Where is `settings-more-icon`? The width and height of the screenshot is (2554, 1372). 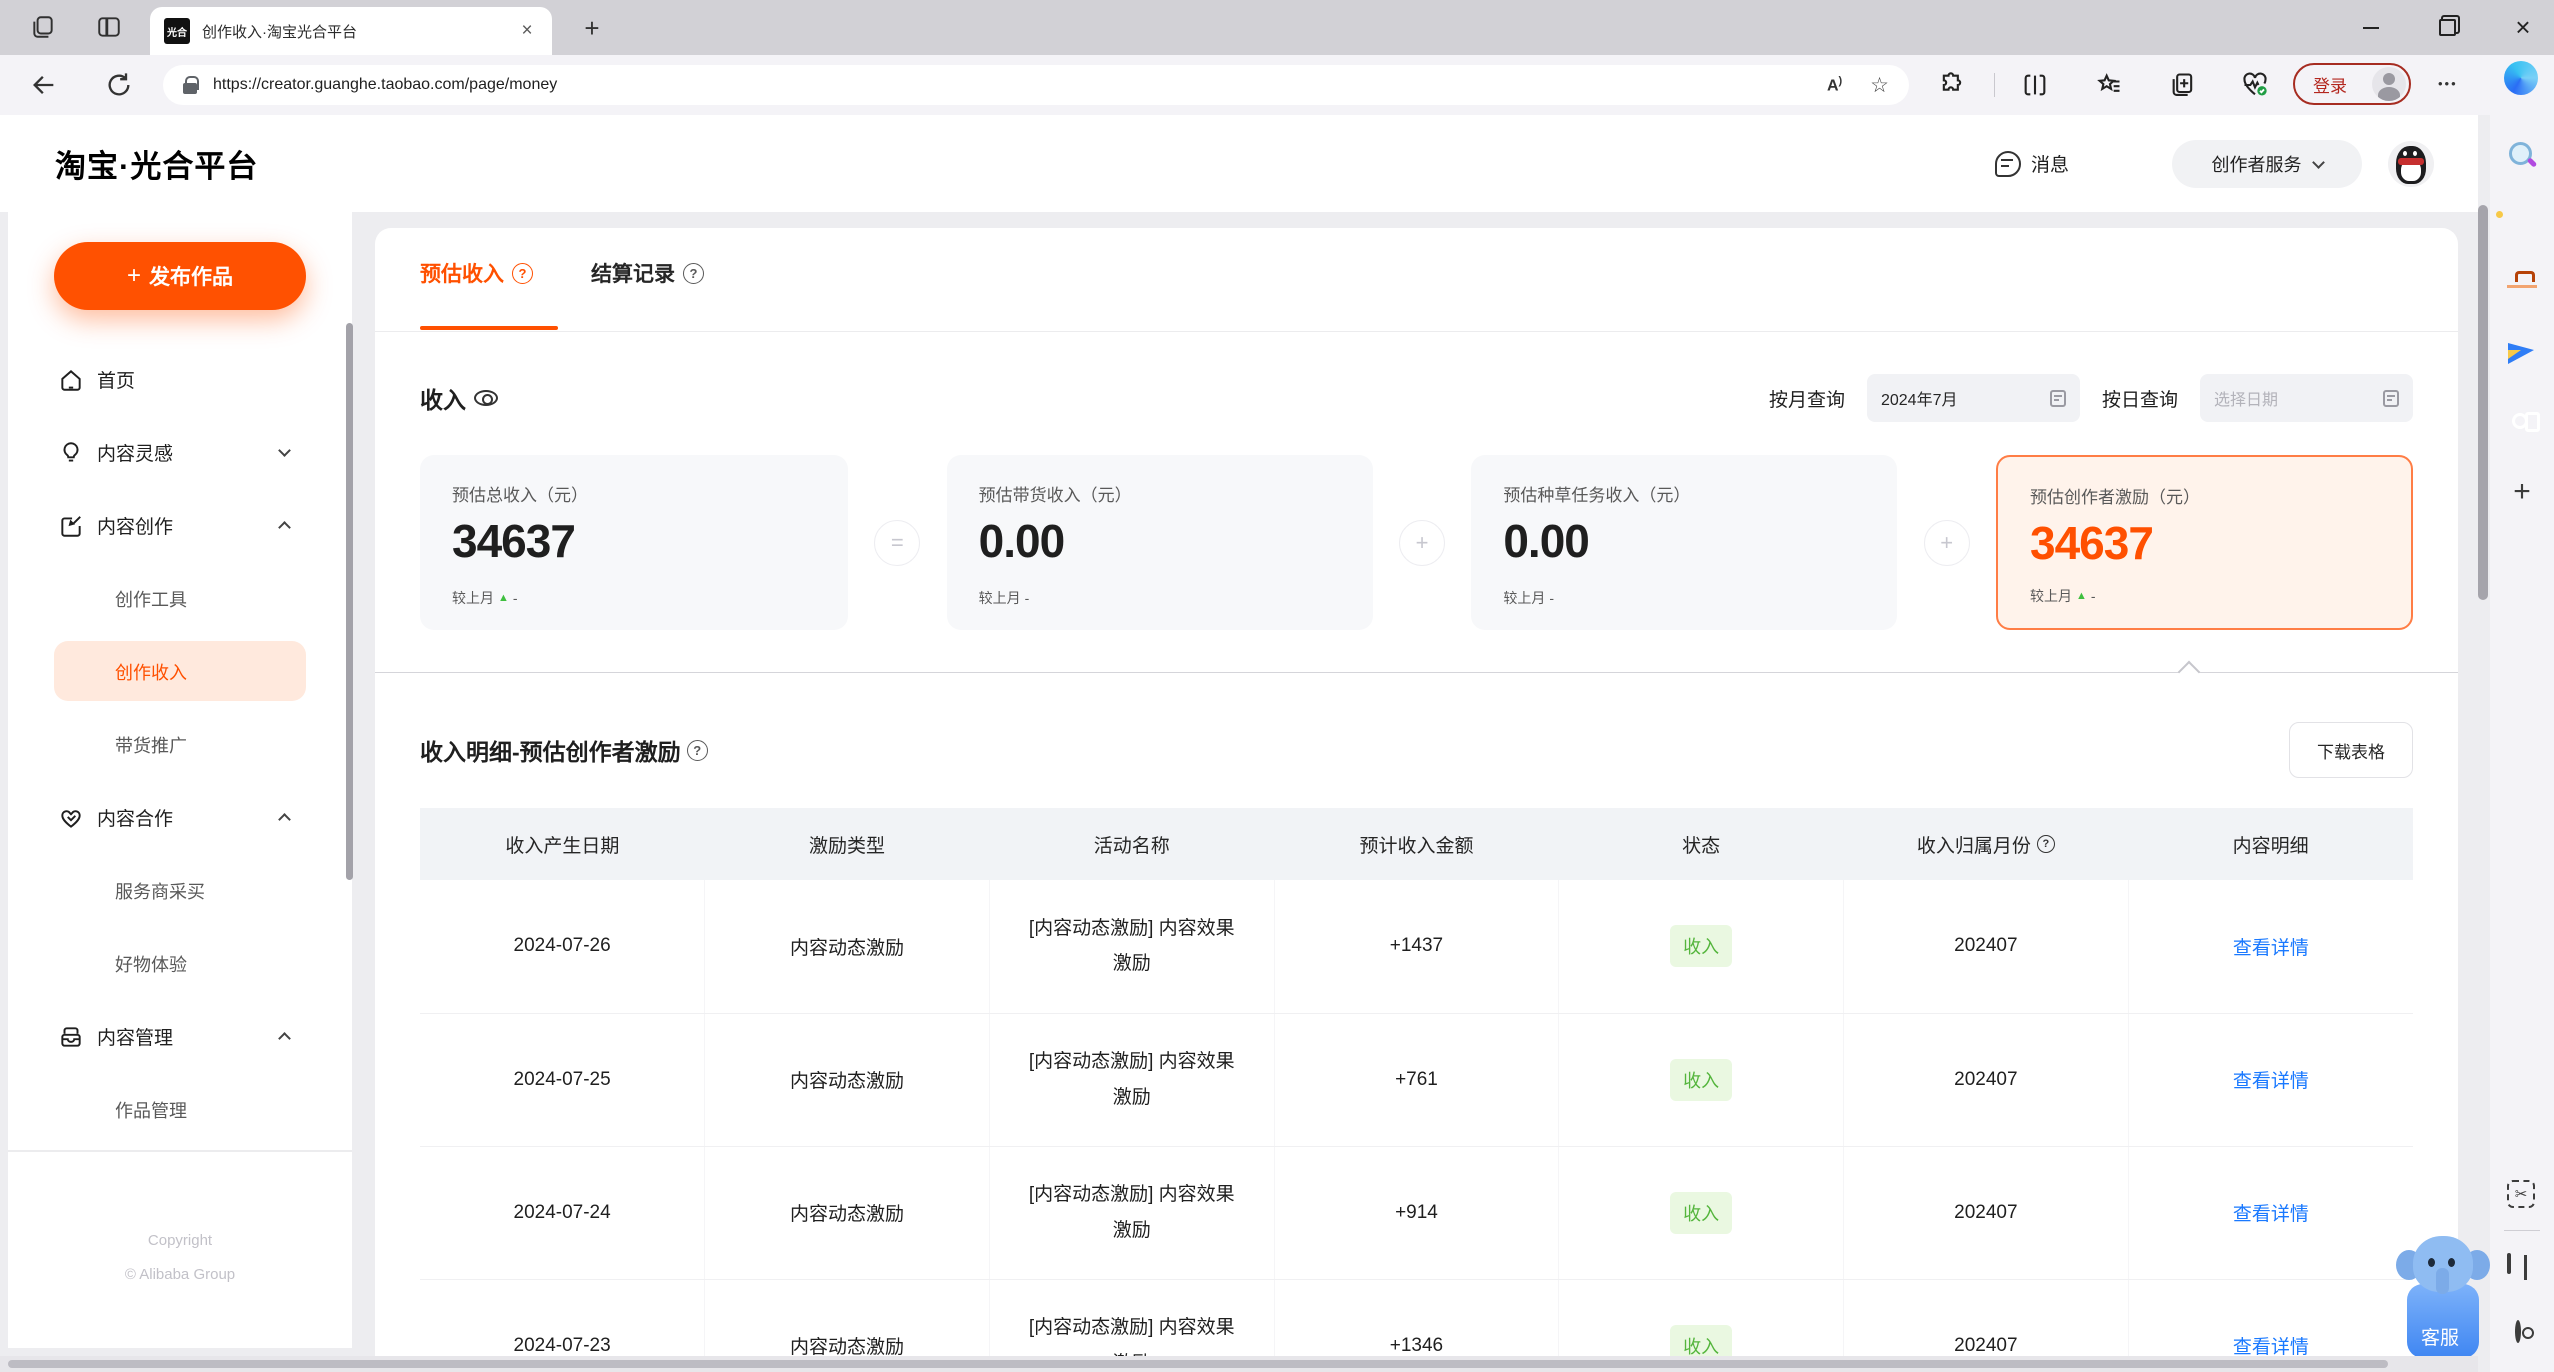
settings-more-icon is located at coordinates (2448, 82).